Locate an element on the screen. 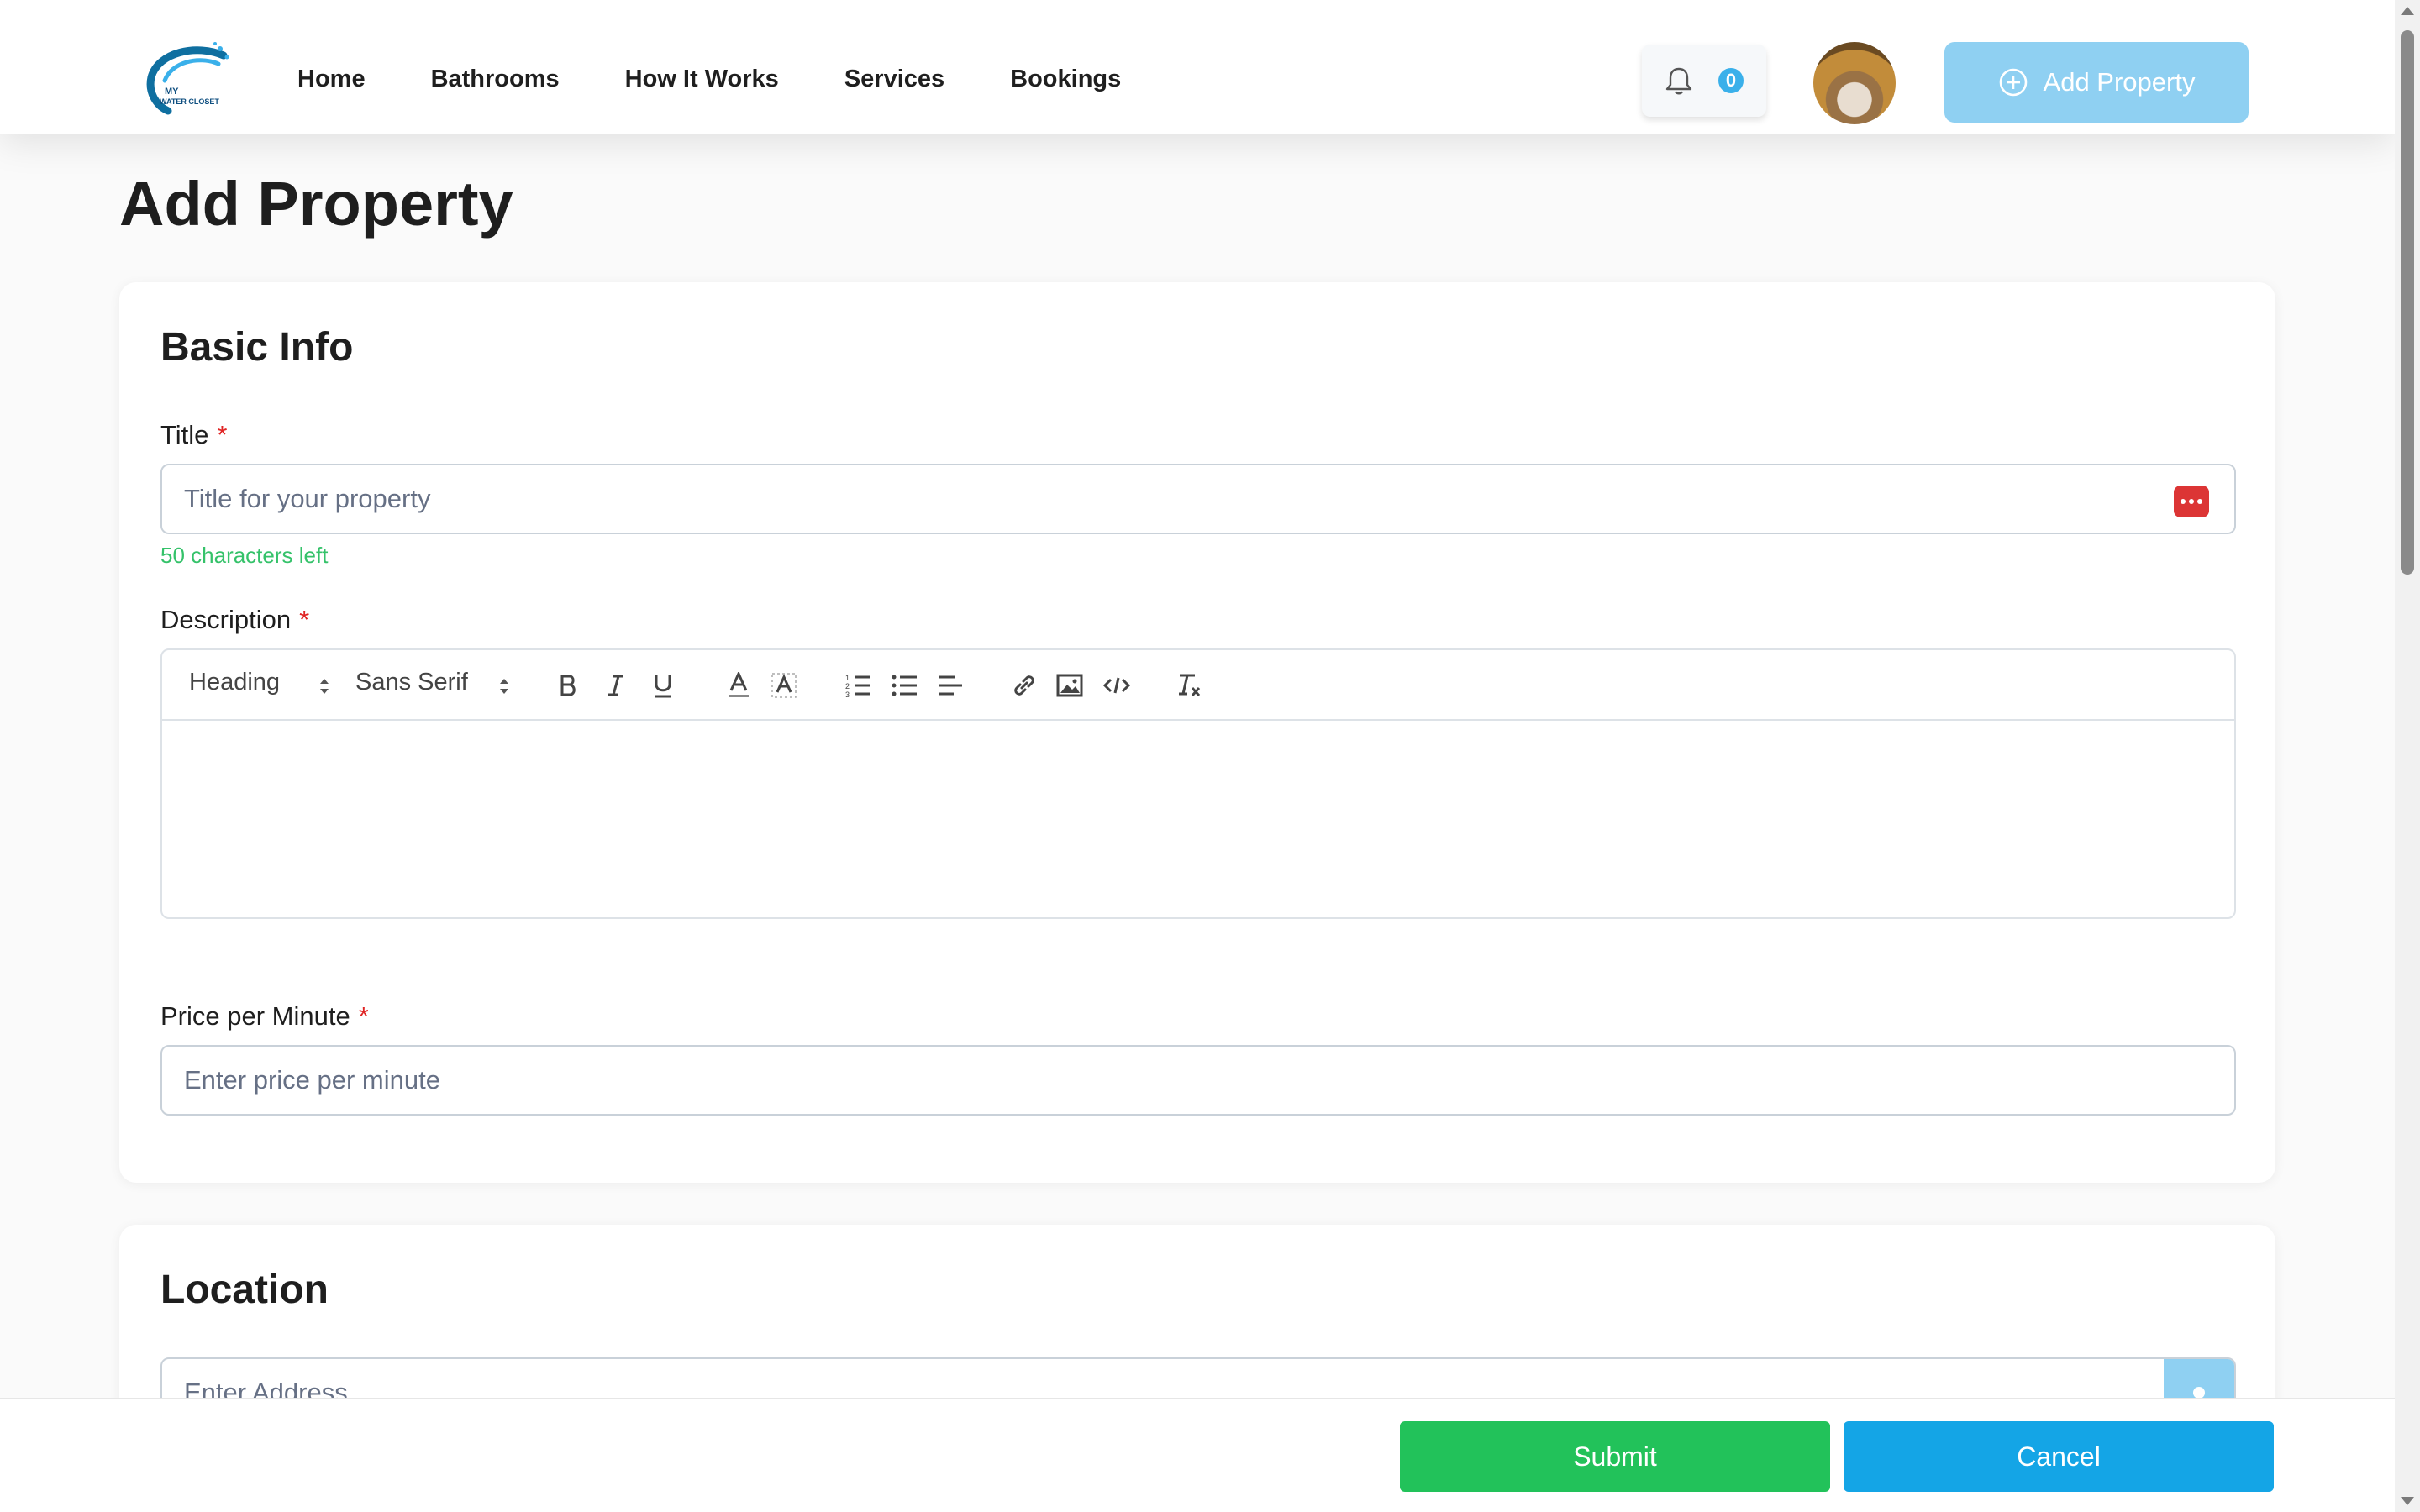 This screenshot has width=2420, height=1512. plus-circle-icon is located at coordinates (2013, 82).